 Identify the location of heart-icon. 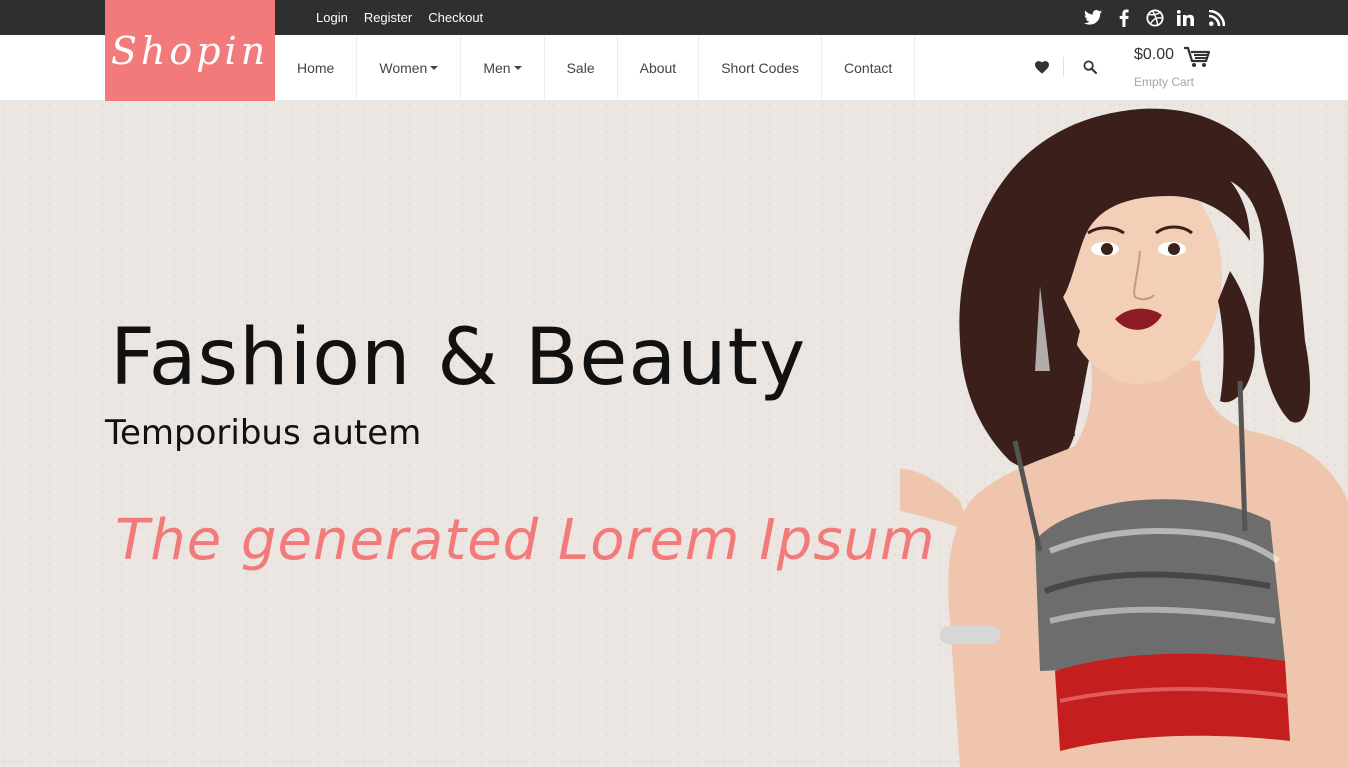
(1042, 67).